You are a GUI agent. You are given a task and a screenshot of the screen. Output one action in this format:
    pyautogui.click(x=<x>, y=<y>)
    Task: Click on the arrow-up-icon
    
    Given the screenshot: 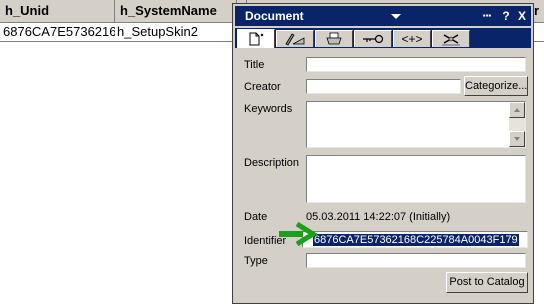 What is the action you would take?
    pyautogui.click(x=517, y=110)
    